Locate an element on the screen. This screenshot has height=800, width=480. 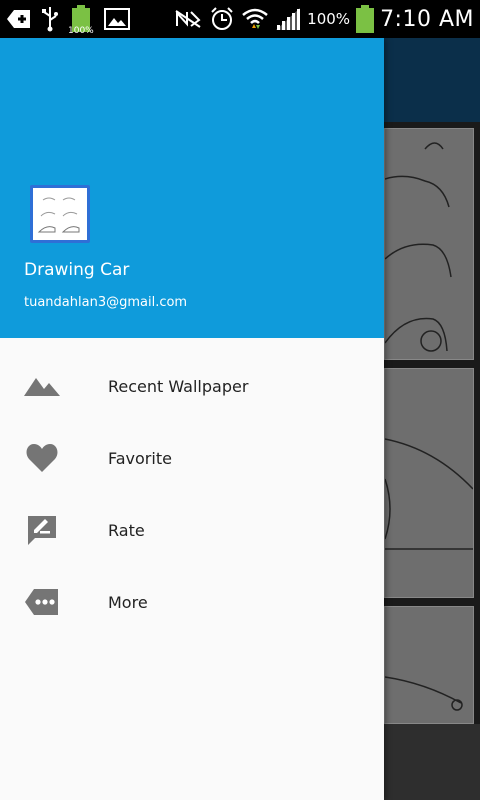
image-icon is located at coordinates (117, 19).